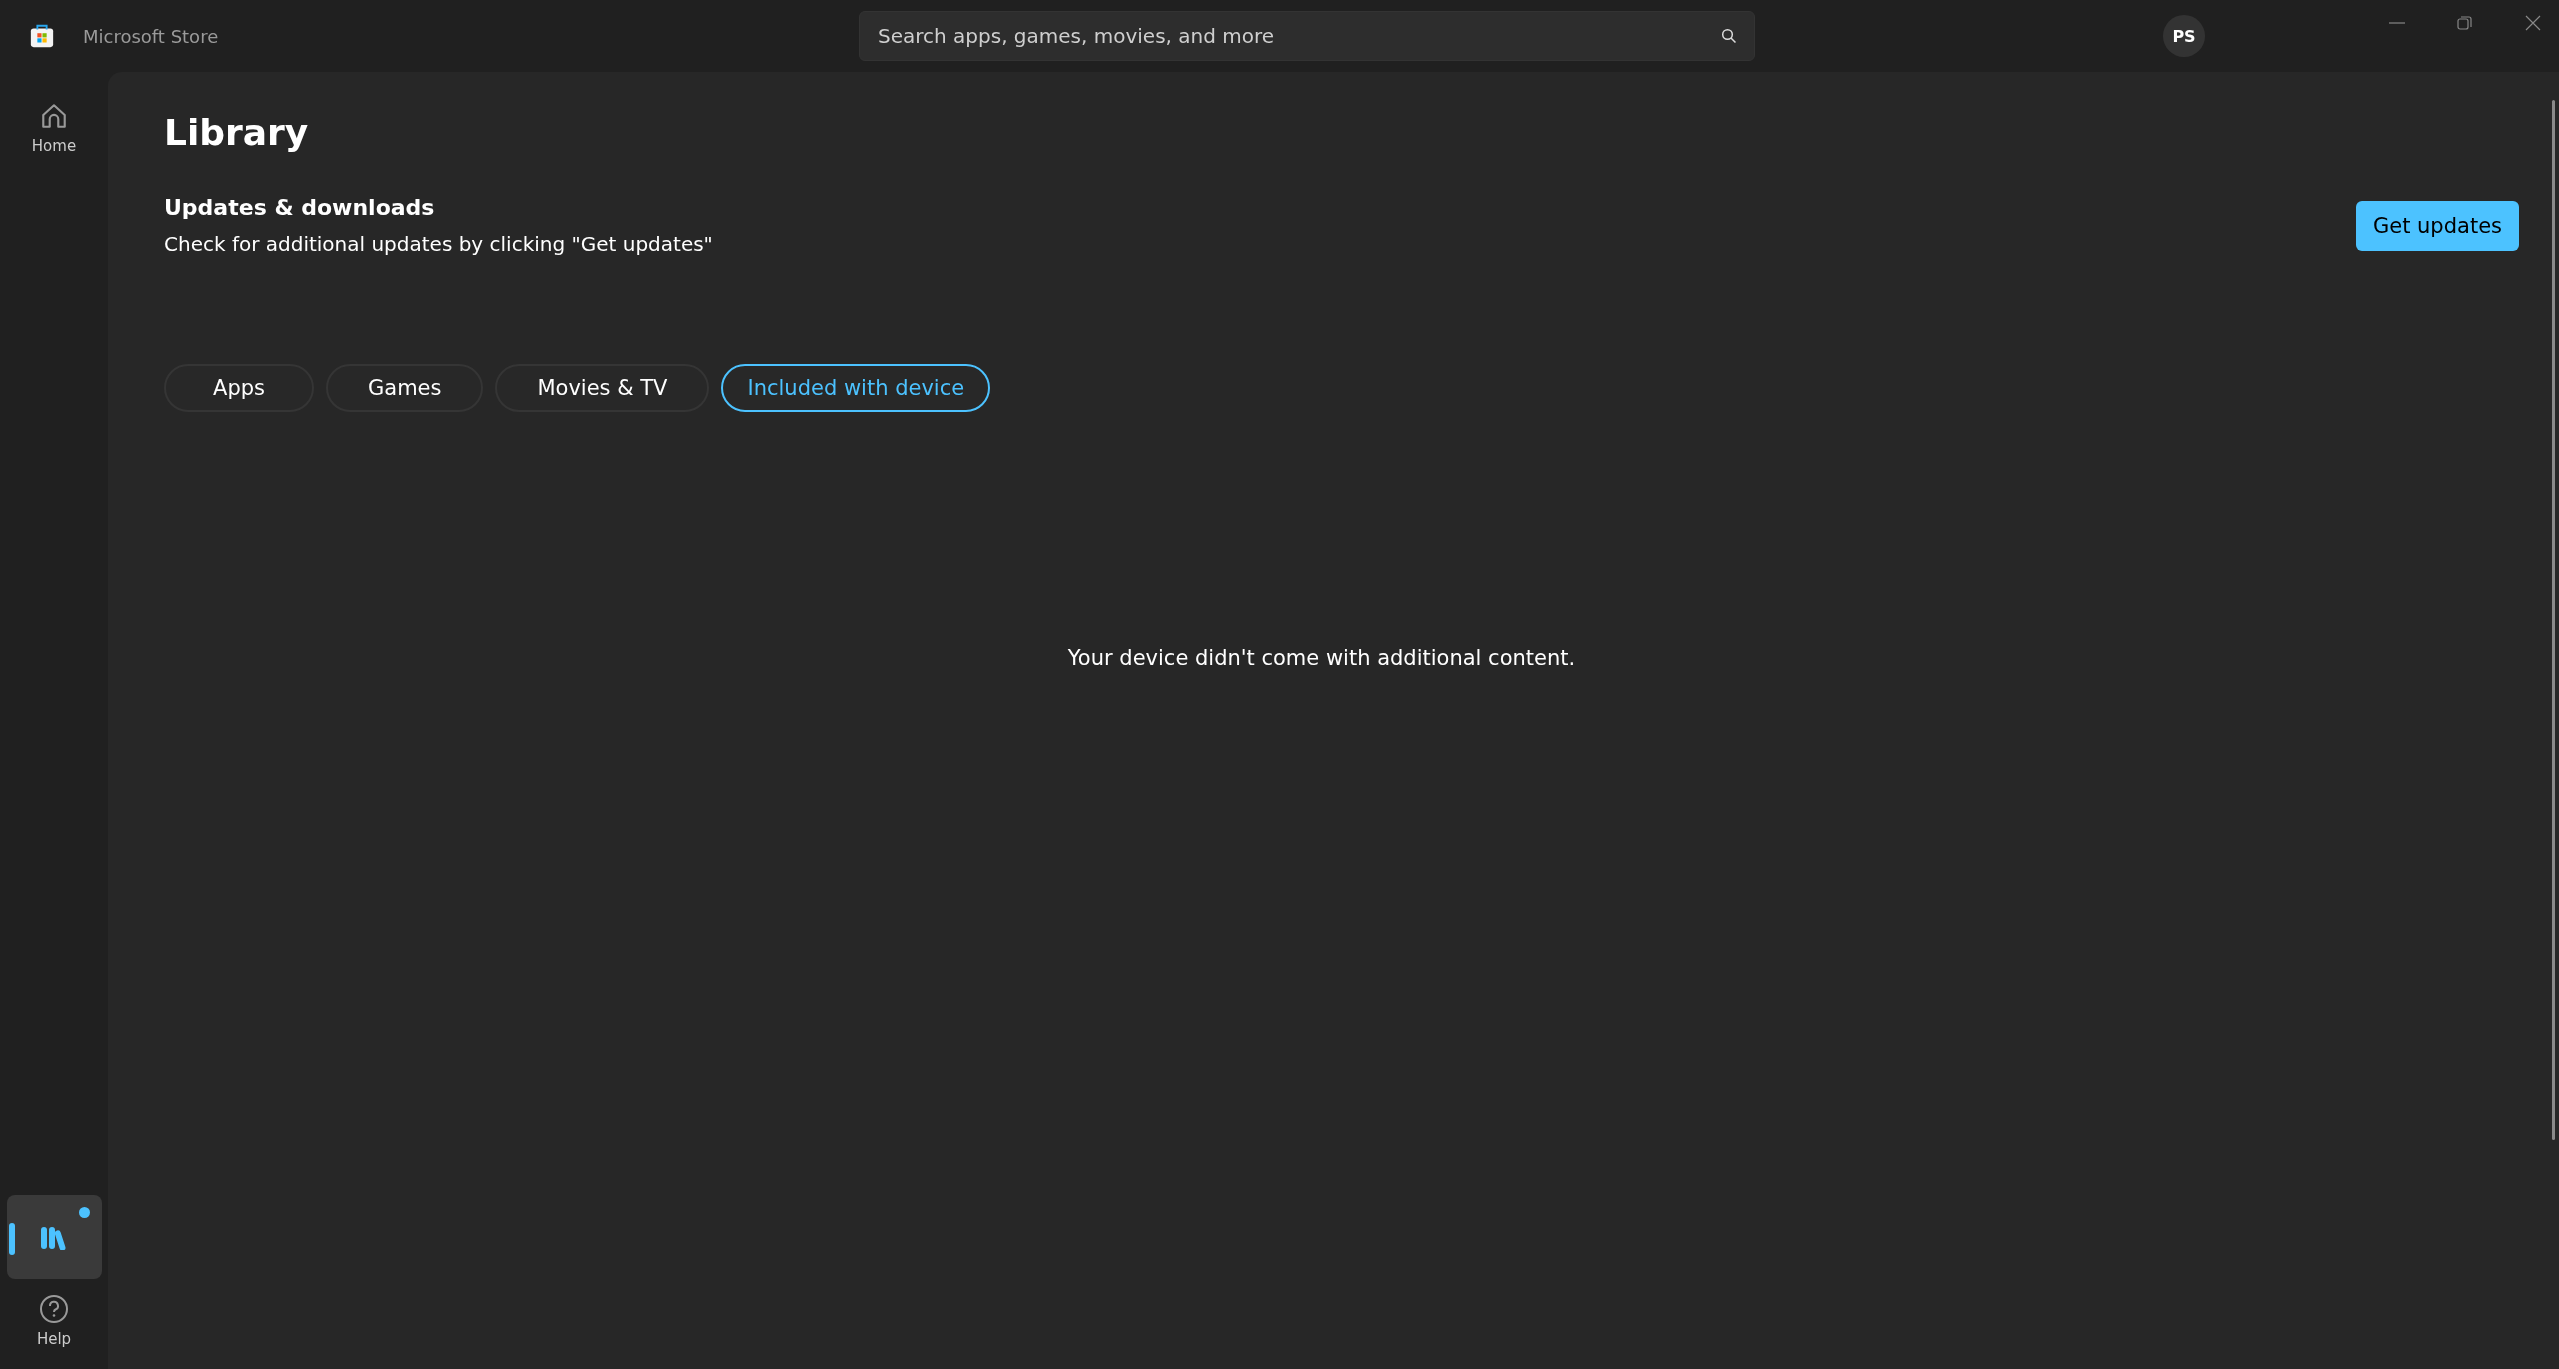 Image resolution: width=2559 pixels, height=1369 pixels. I want to click on close-icon, so click(2533, 23).